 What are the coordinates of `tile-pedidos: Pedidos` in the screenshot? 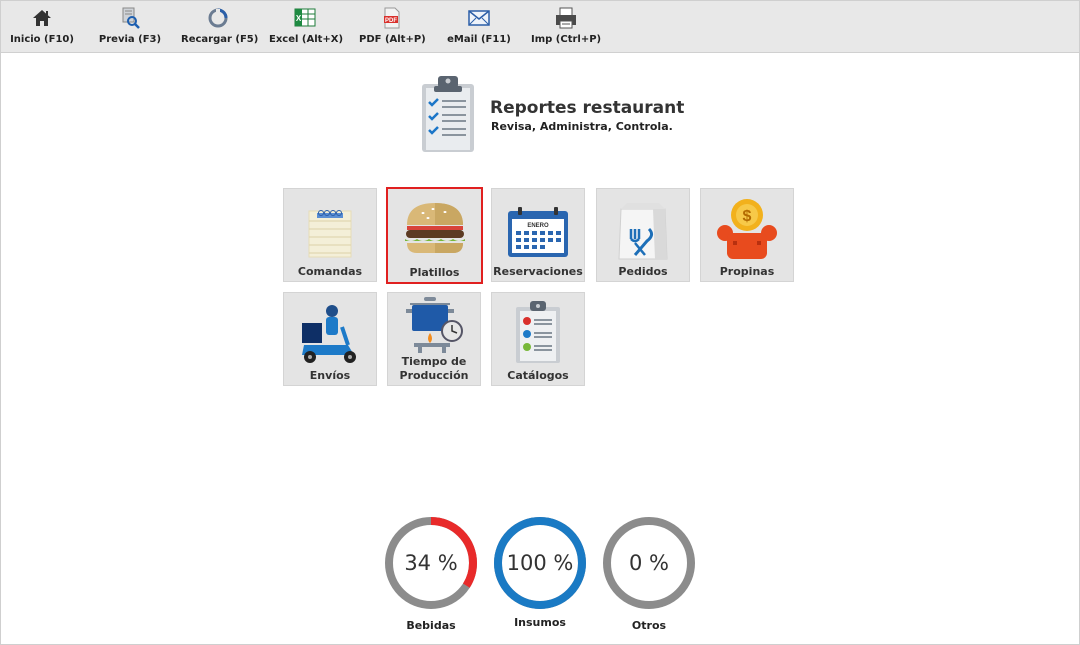 It's located at (643, 235).